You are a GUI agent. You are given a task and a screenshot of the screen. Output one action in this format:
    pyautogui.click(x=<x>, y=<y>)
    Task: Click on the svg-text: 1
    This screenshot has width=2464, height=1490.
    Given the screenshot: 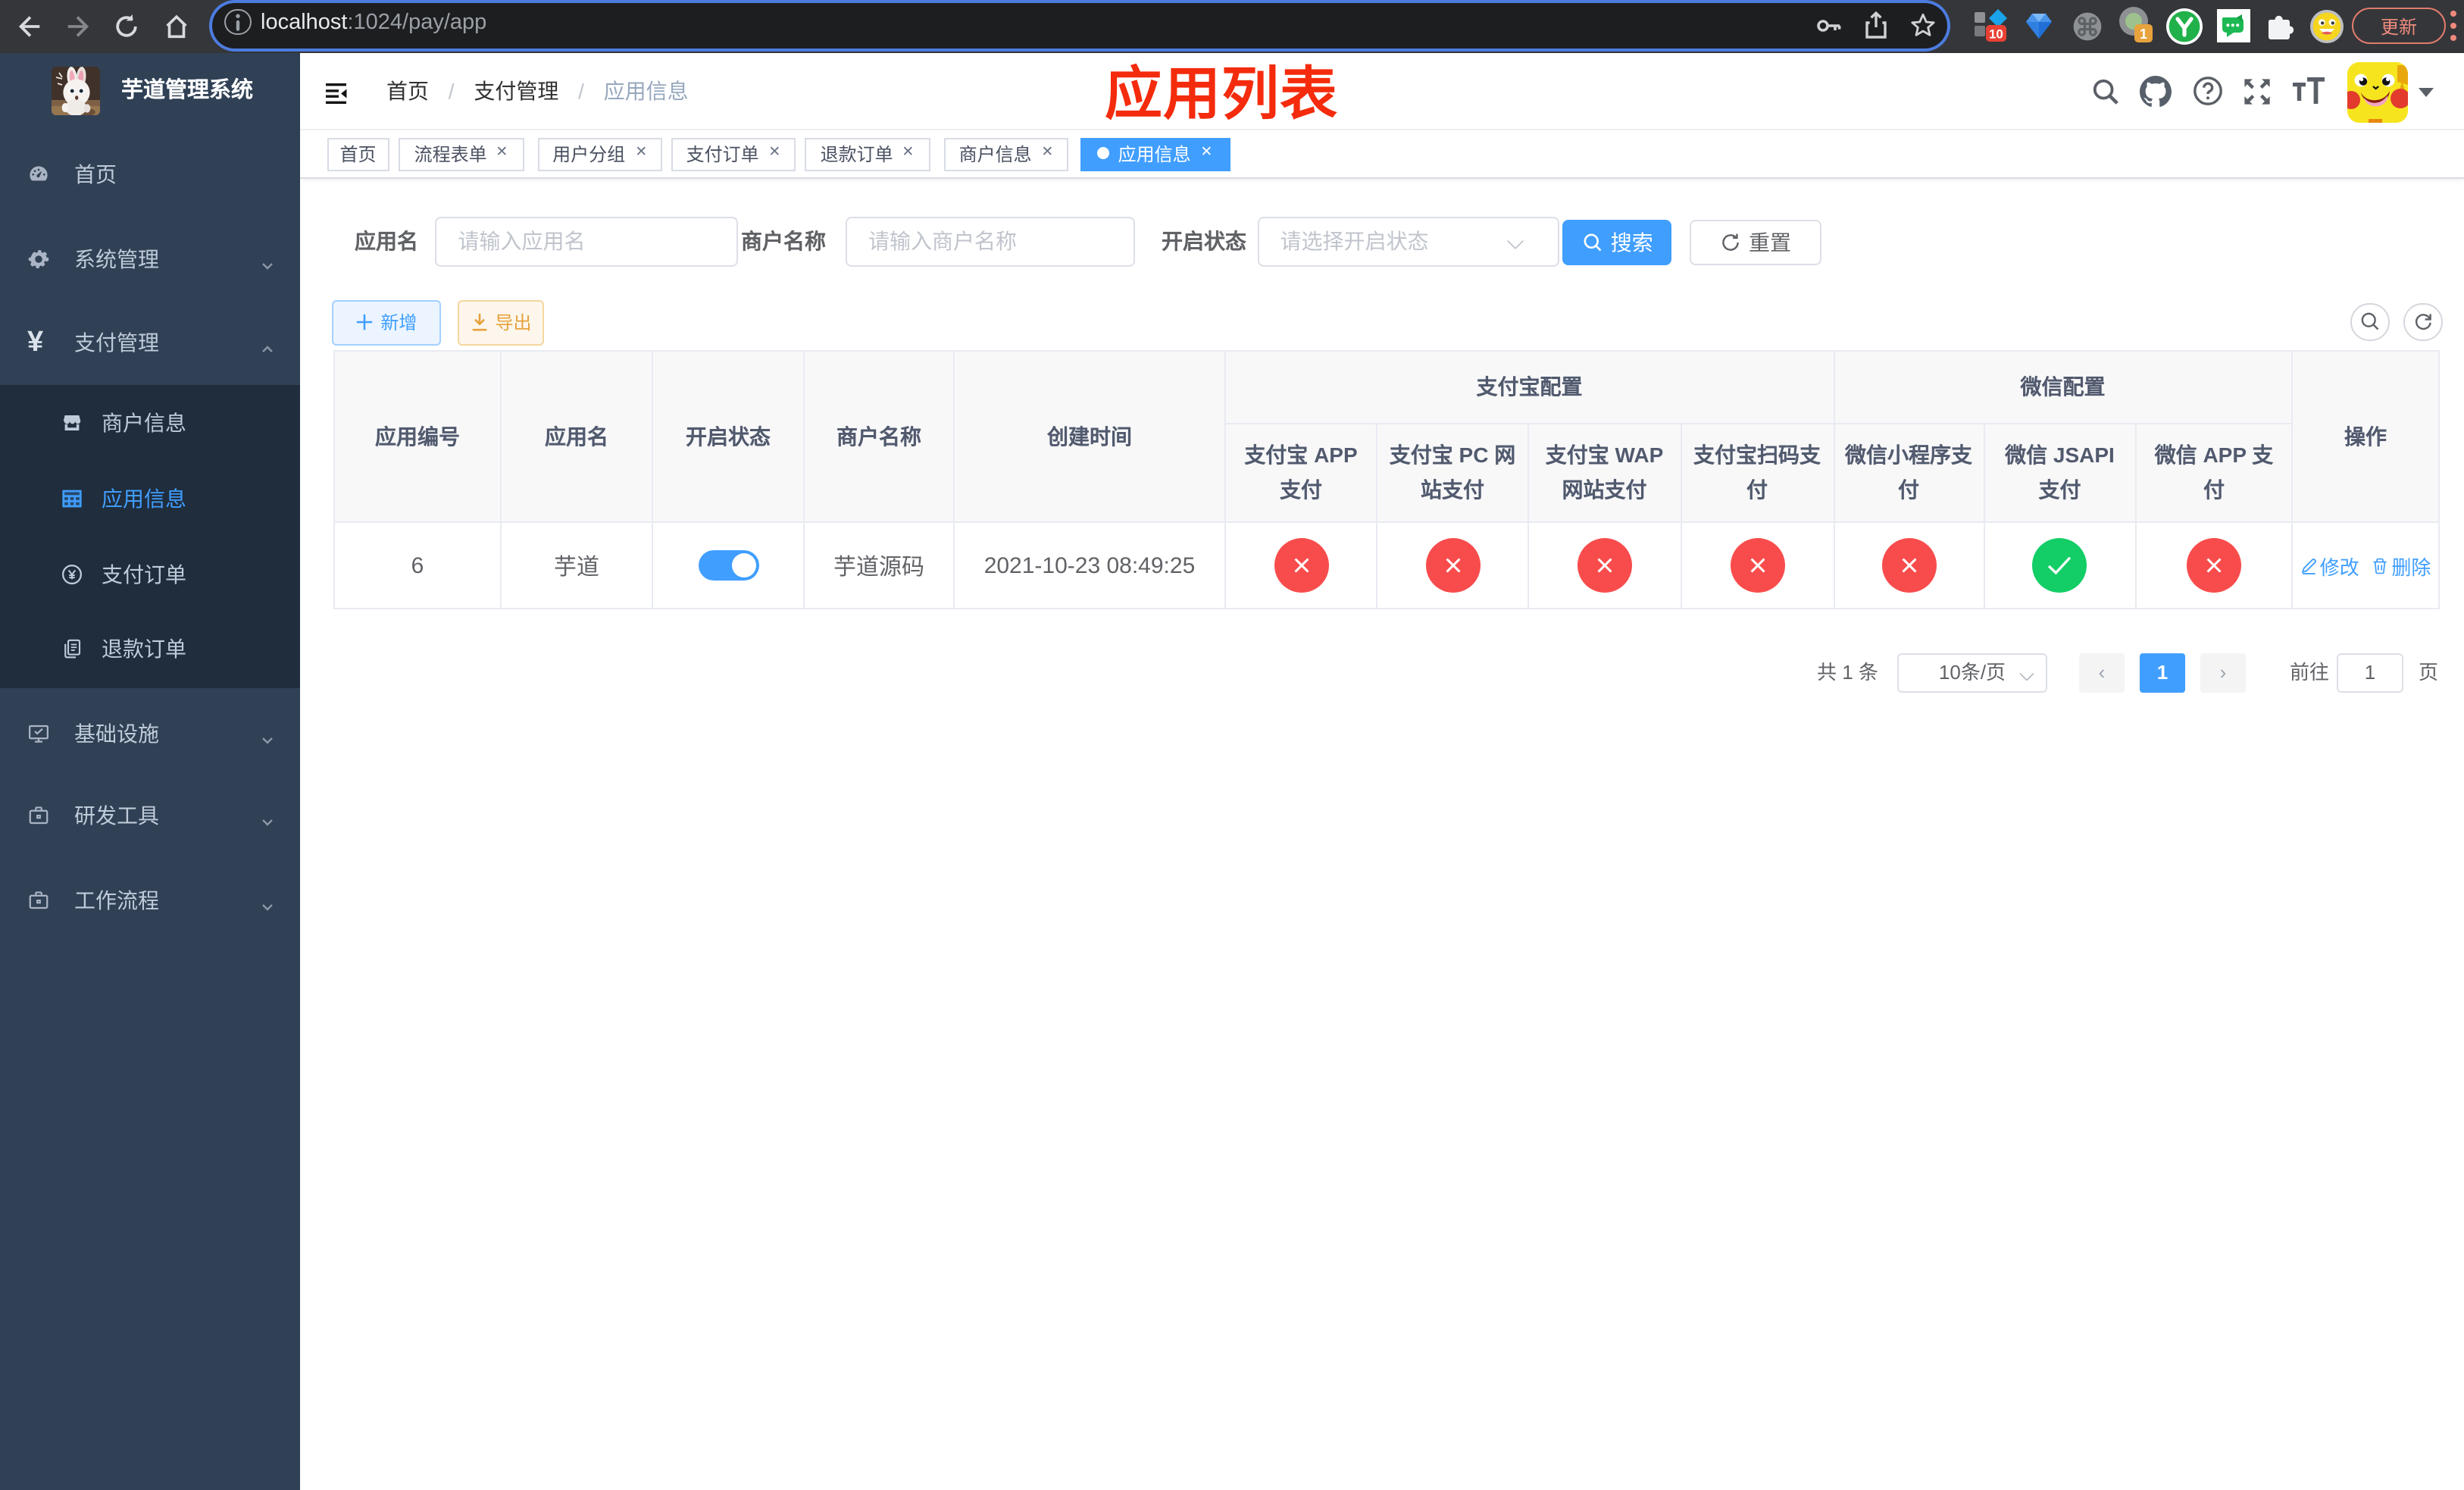 What is the action you would take?
    pyautogui.click(x=2143, y=35)
    